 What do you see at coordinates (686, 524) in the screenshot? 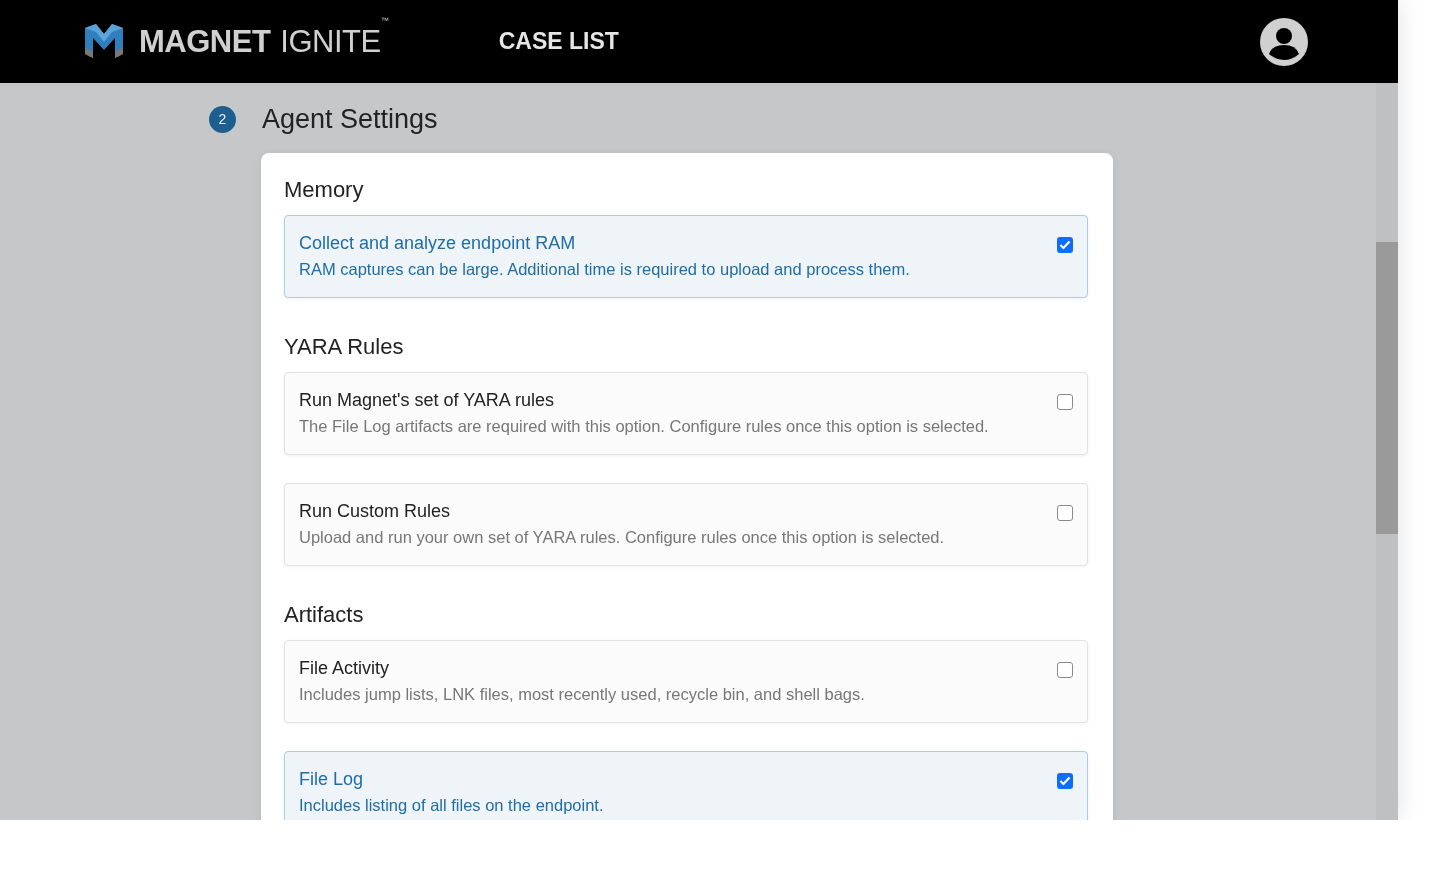
I see `option-panel: Run Custom Rules Upload and run your own set of YARA rules. Configure rules once this option is selected.` at bounding box center [686, 524].